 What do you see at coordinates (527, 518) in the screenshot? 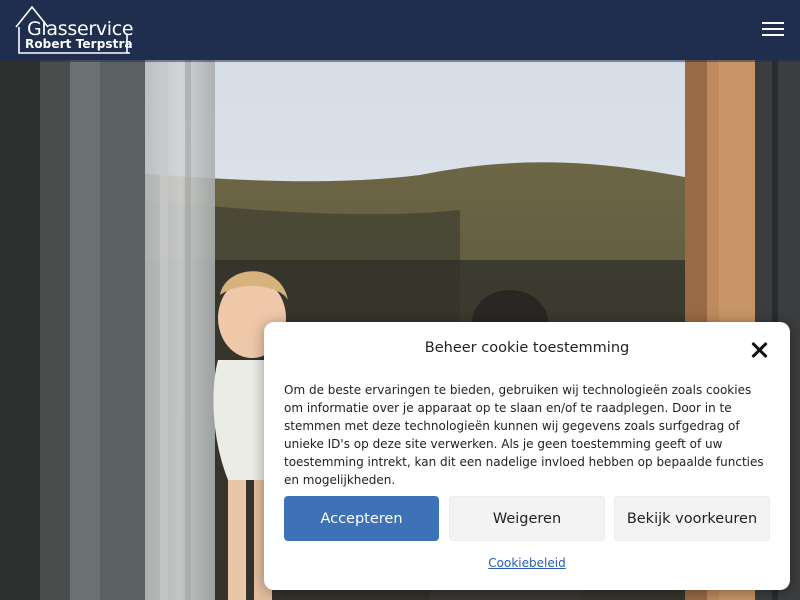
I see `deny-button: Weigeren` at bounding box center [527, 518].